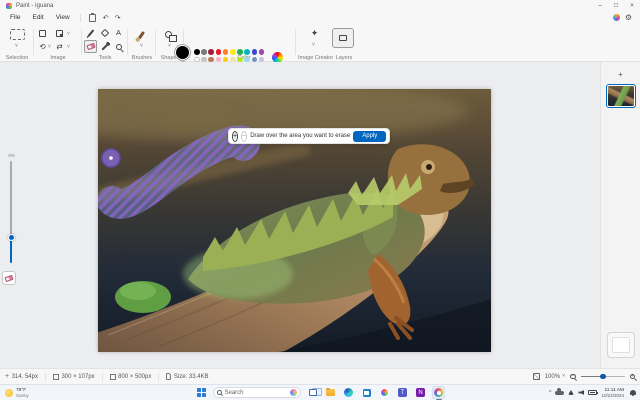 The height and width of the screenshot is (400, 640). Describe the element at coordinates (59, 33) in the screenshot. I see `resize-icon` at that location.